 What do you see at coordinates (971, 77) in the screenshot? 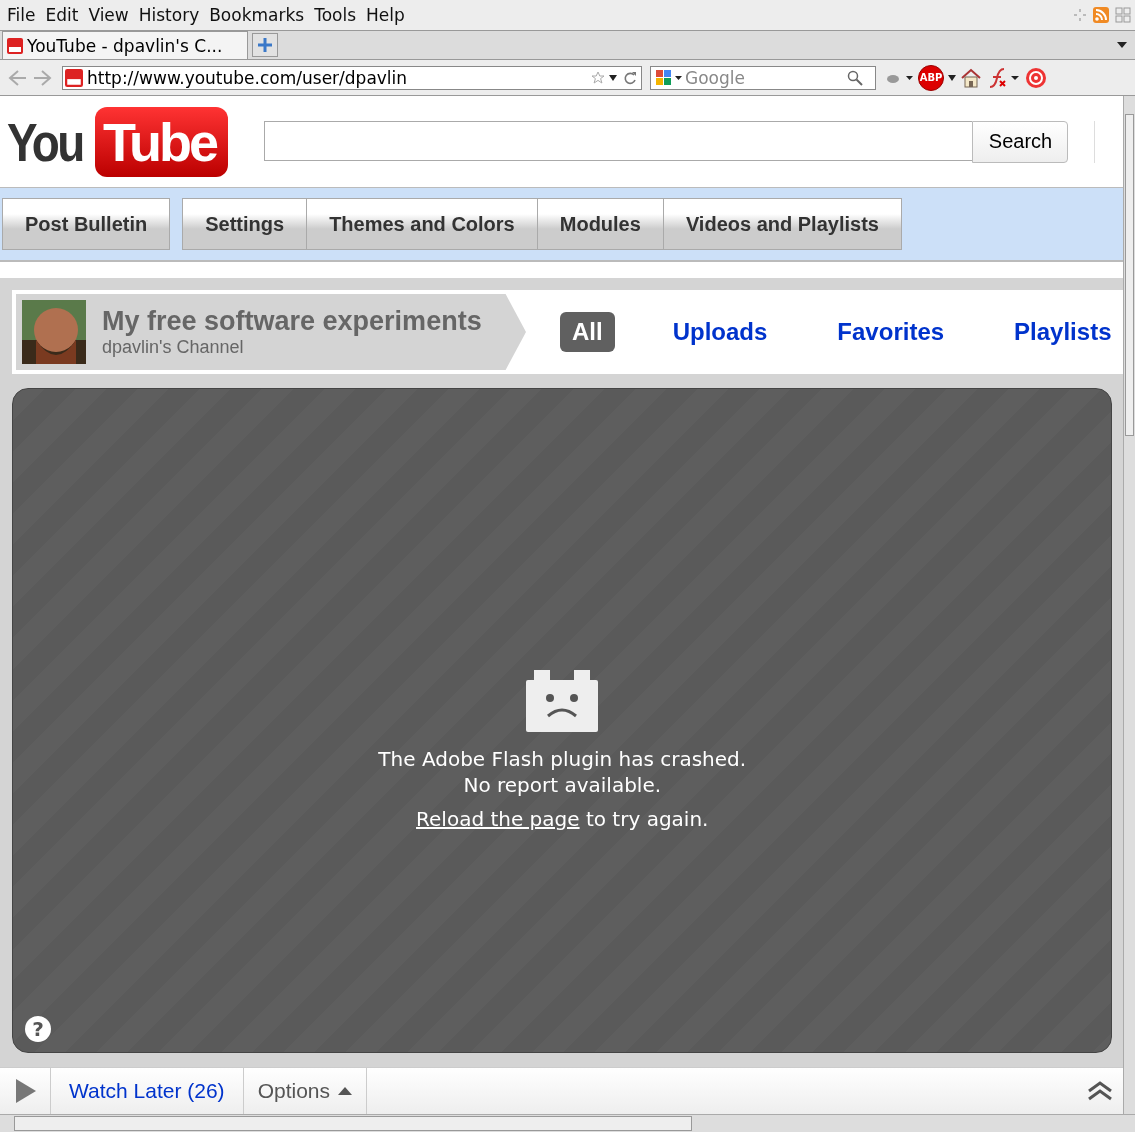
I see `home-icon` at bounding box center [971, 77].